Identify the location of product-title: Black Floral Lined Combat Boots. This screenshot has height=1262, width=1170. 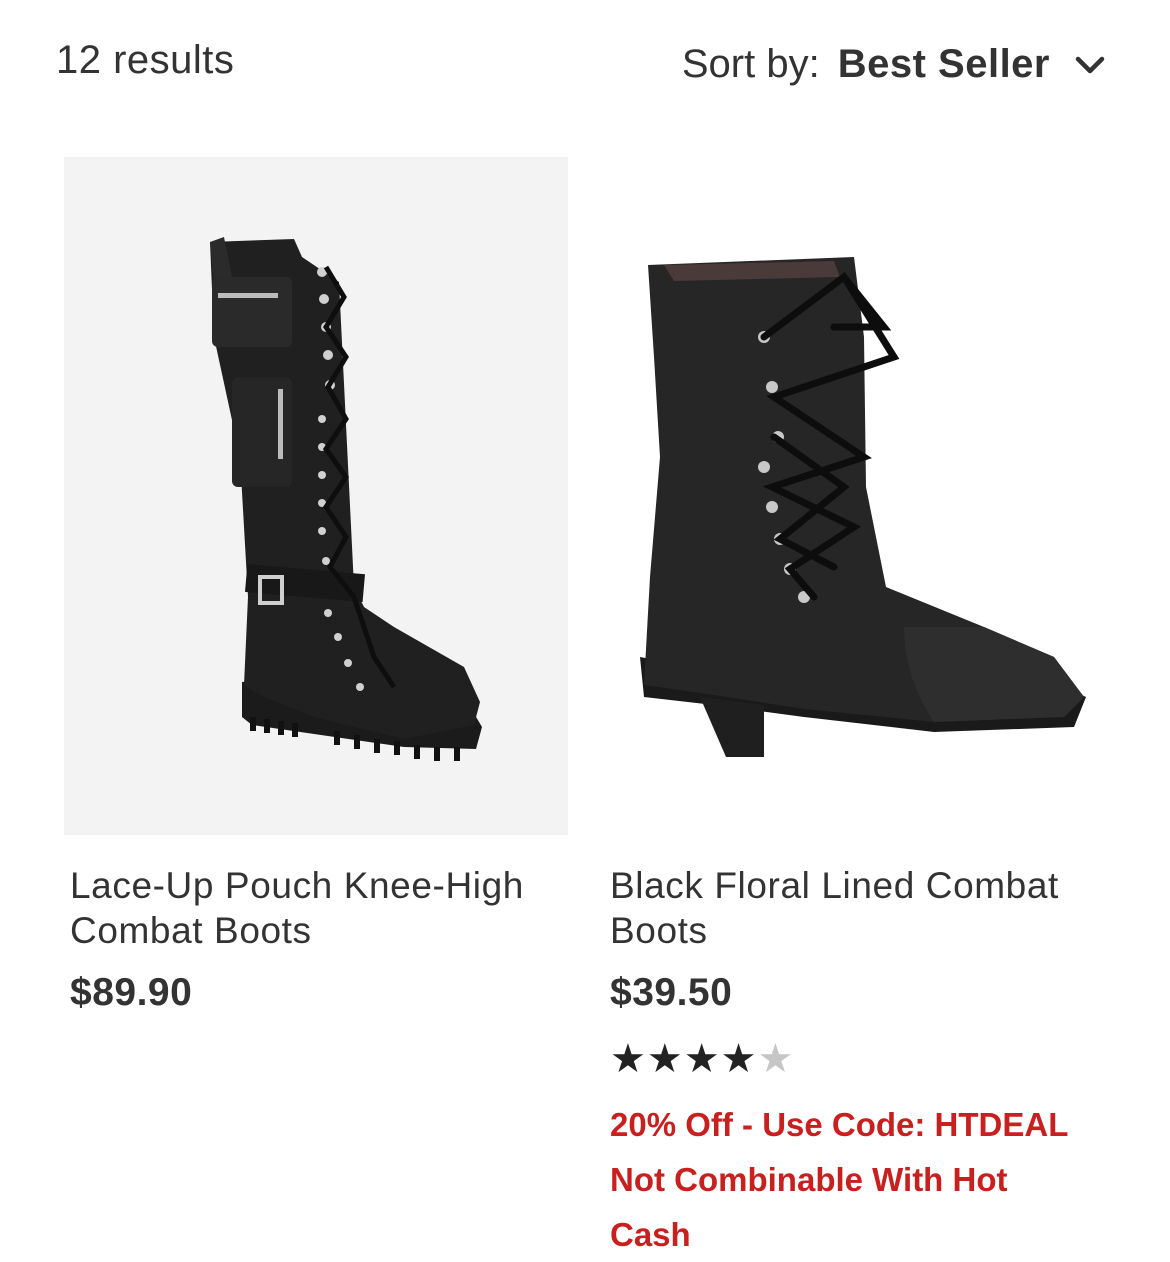
(856, 908).